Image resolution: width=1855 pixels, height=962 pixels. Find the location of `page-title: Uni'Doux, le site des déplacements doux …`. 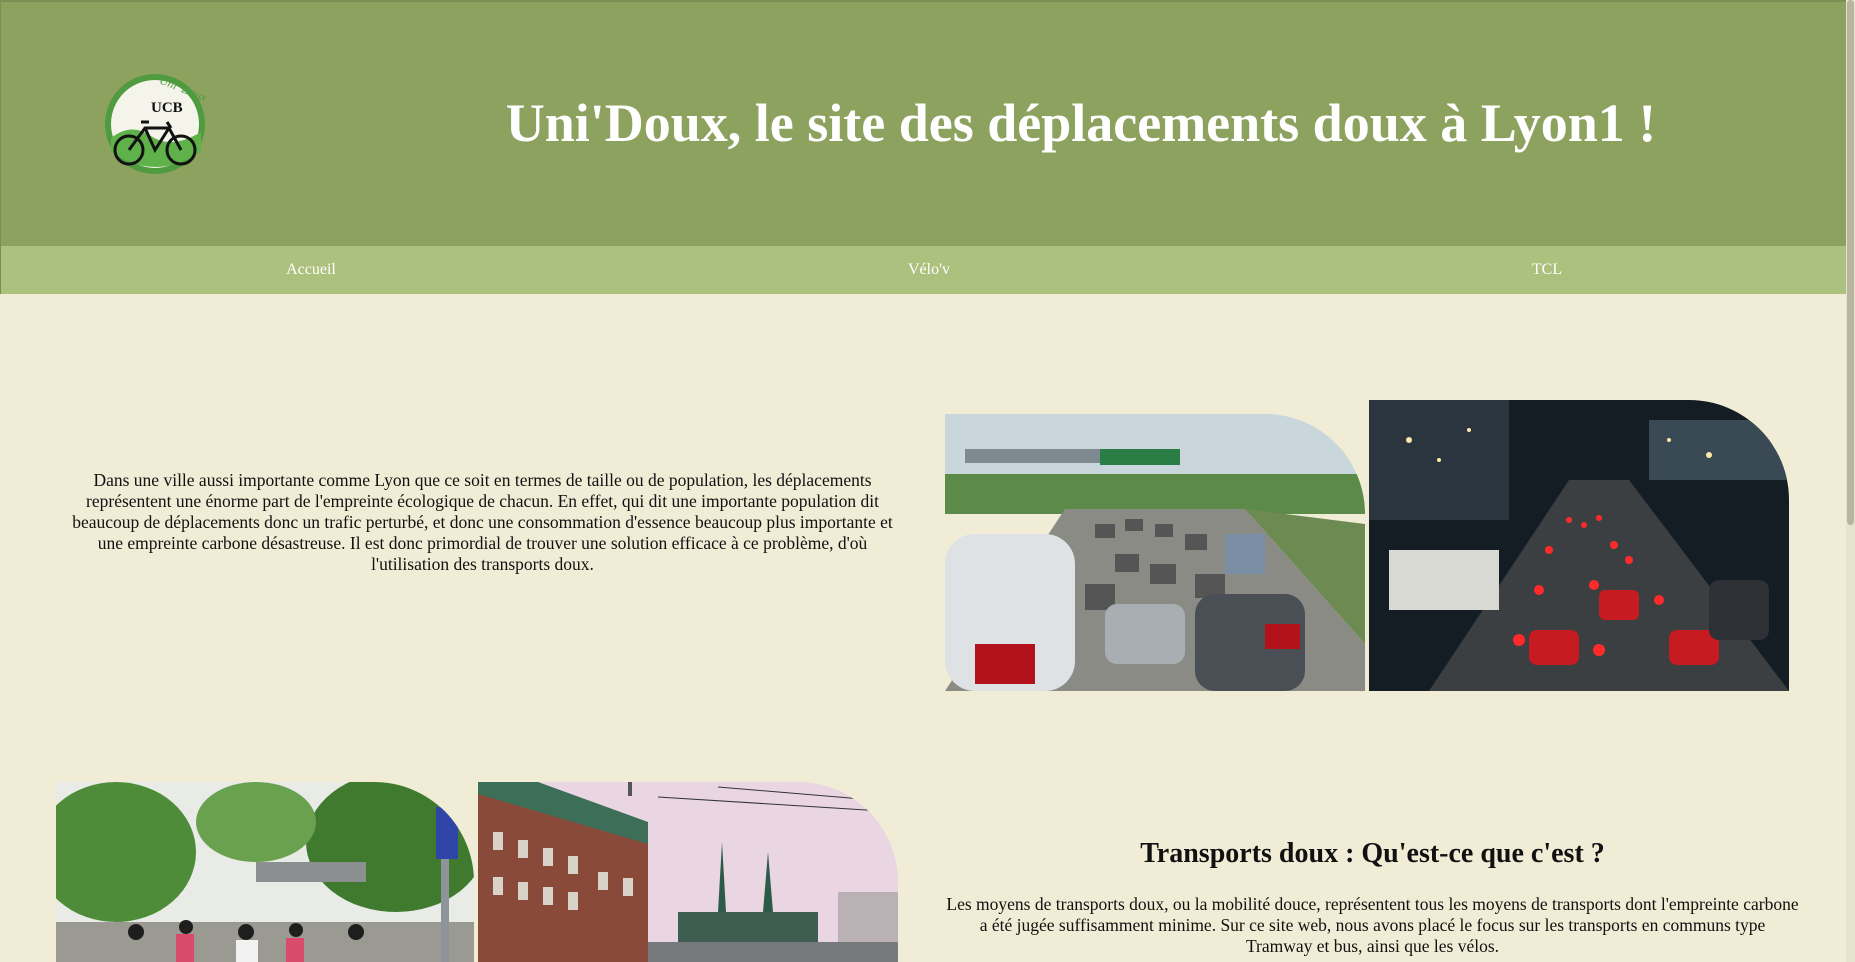

page-title: Uni'Doux, le site des déplacements doux … is located at coordinates (1081, 123).